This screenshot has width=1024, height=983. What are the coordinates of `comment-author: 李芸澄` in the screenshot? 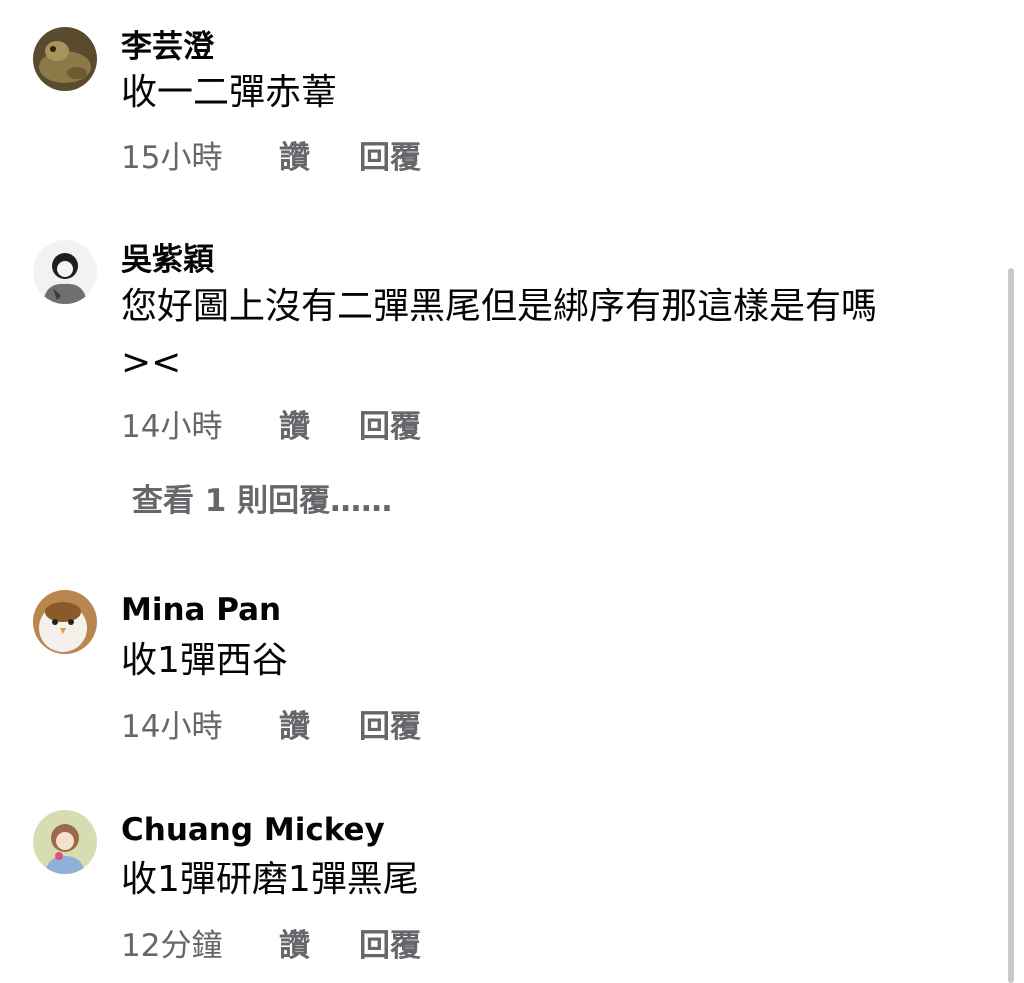 It's located at (167, 47).